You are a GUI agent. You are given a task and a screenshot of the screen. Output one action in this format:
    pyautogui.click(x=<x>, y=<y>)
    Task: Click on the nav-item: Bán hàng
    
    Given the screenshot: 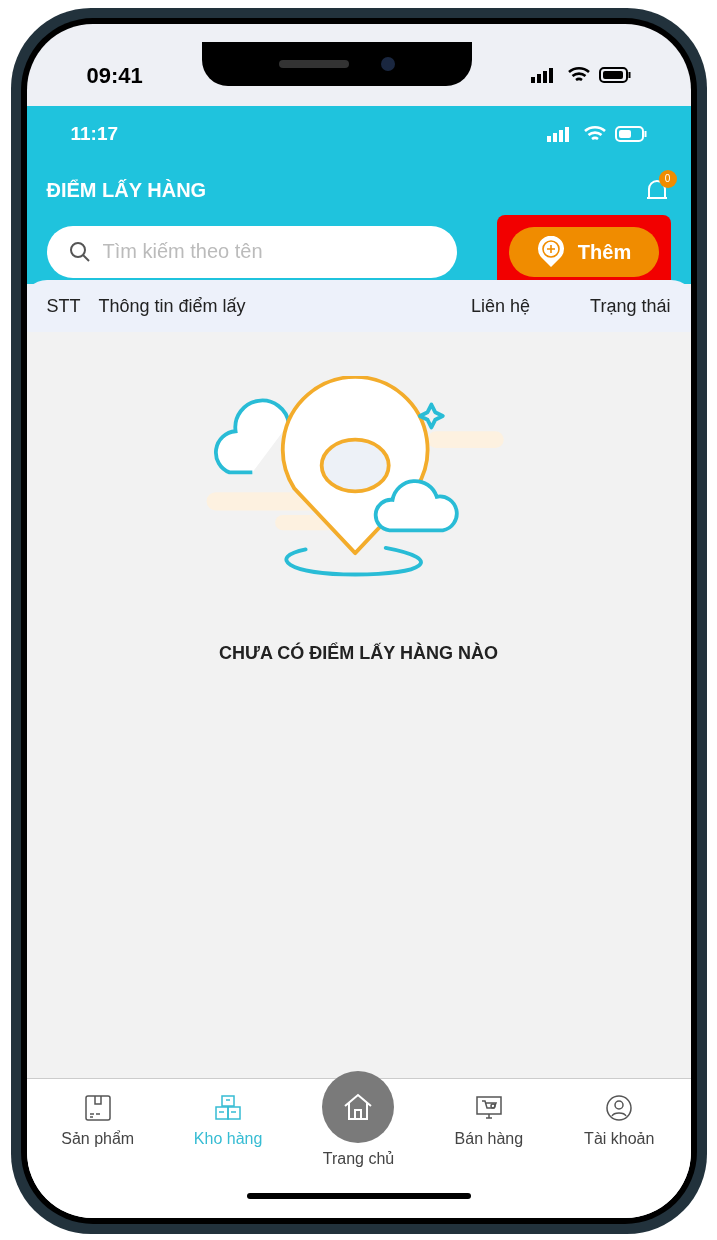 What is the action you would take?
    pyautogui.click(x=488, y=1122)
    